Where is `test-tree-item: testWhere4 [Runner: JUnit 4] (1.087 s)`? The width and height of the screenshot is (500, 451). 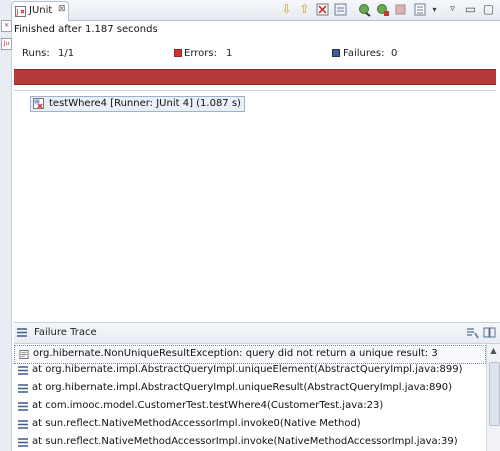 test-tree-item: testWhere4 [Runner: JUnit 4] (1.087 s) is located at coordinates (137, 104).